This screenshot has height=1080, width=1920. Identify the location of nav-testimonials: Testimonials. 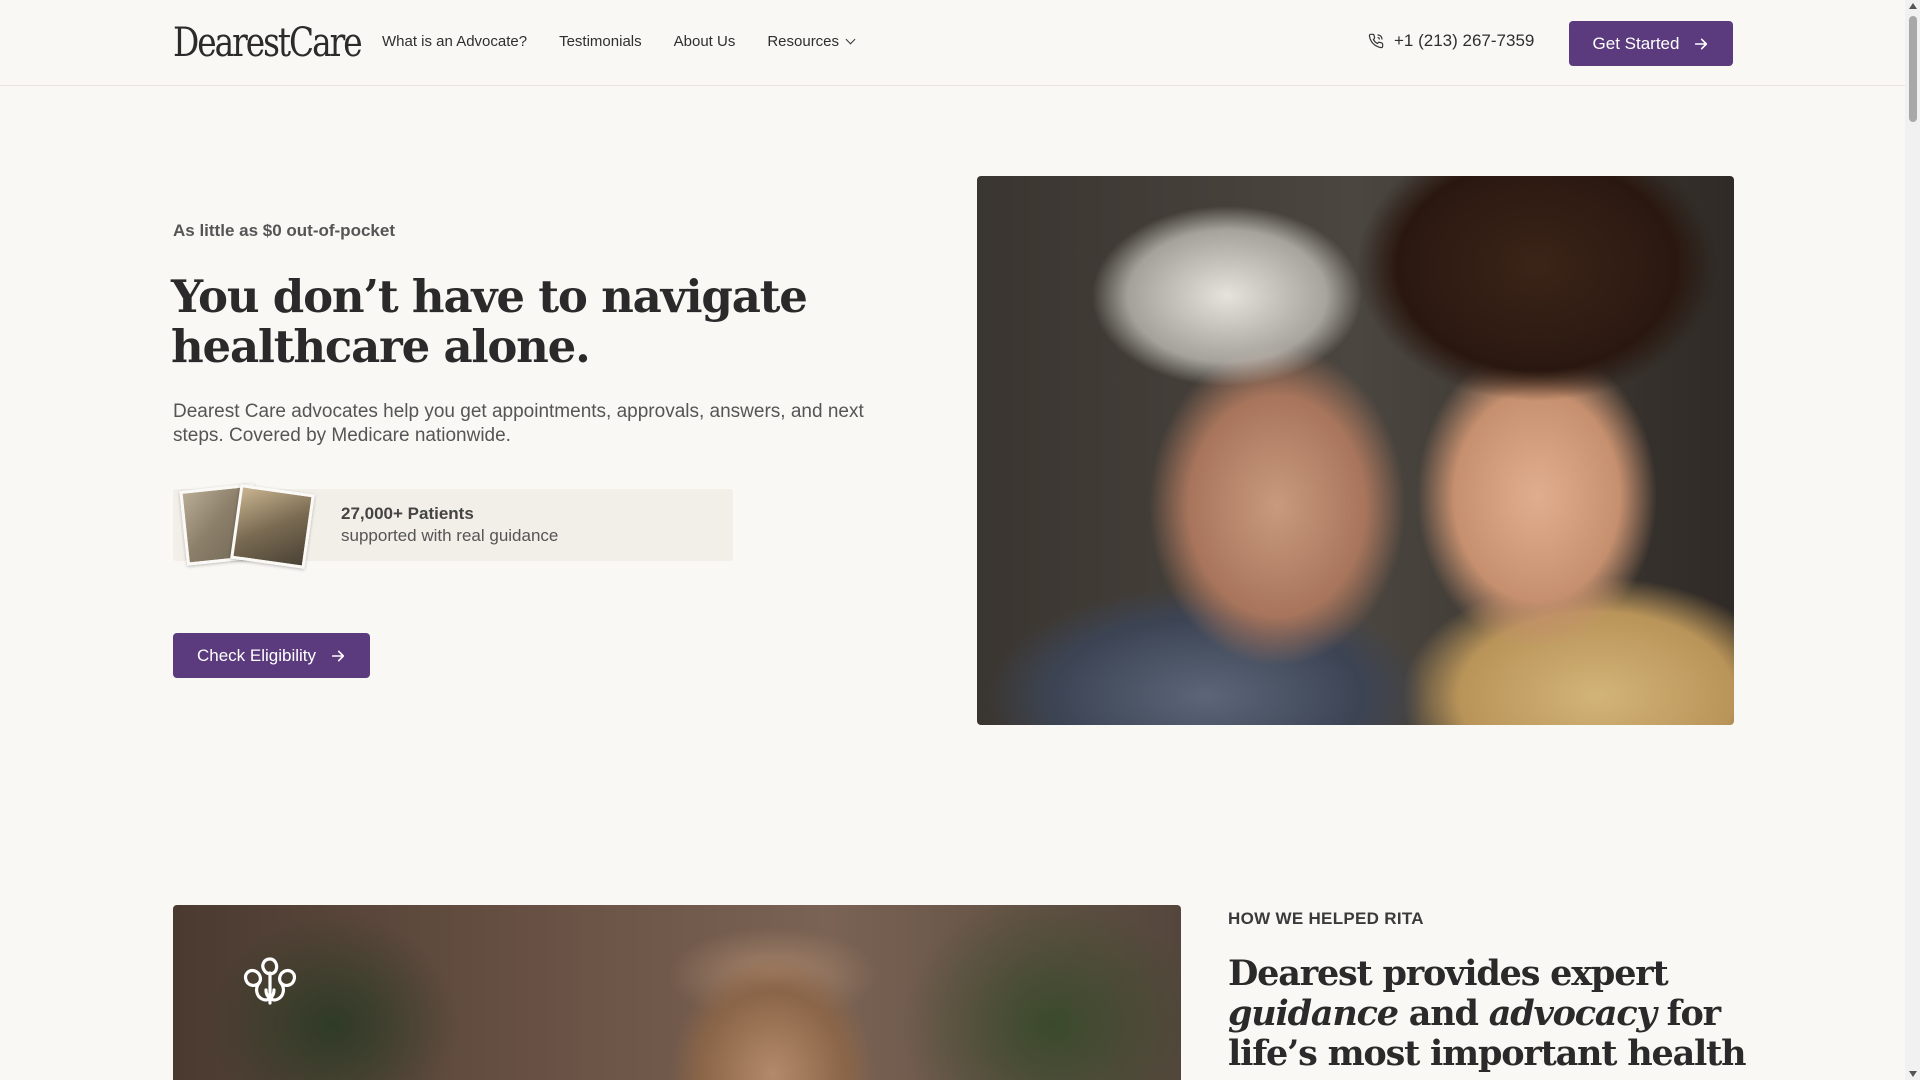
(600, 41).